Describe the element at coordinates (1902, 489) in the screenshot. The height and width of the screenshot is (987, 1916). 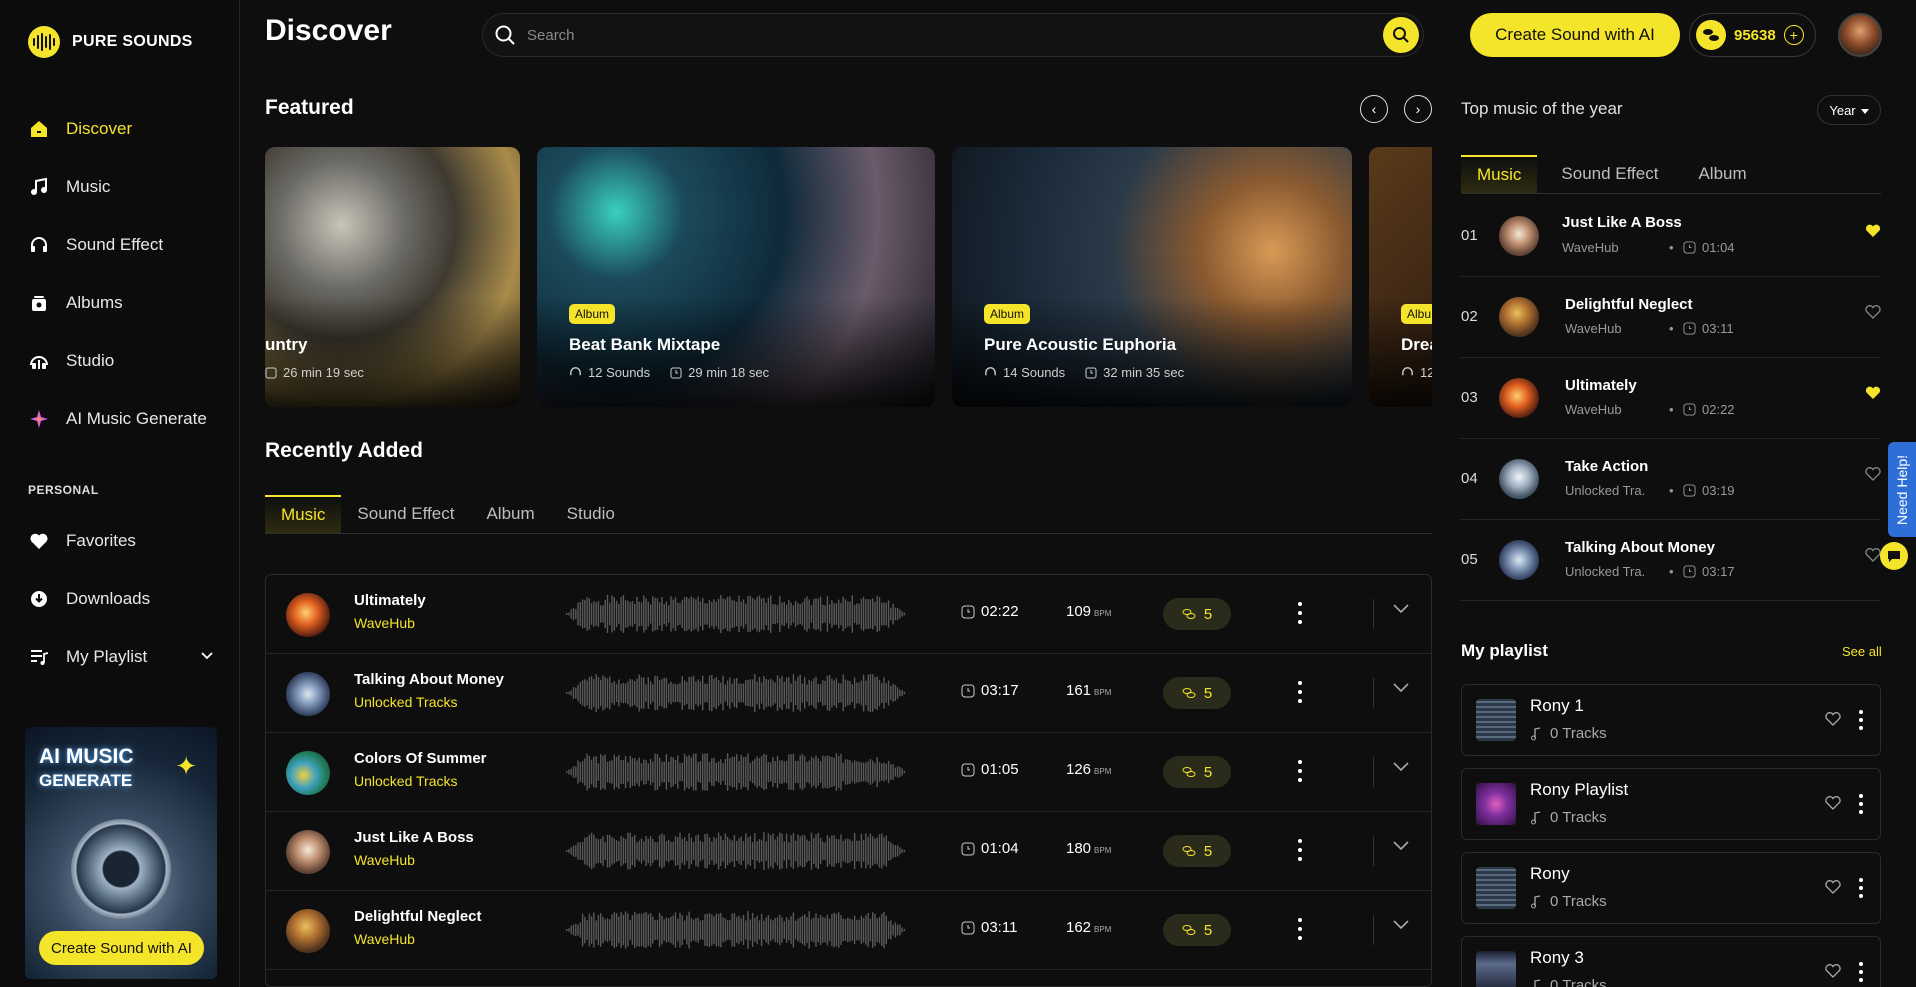
I see `need-help-tab: Need Help!` at that location.